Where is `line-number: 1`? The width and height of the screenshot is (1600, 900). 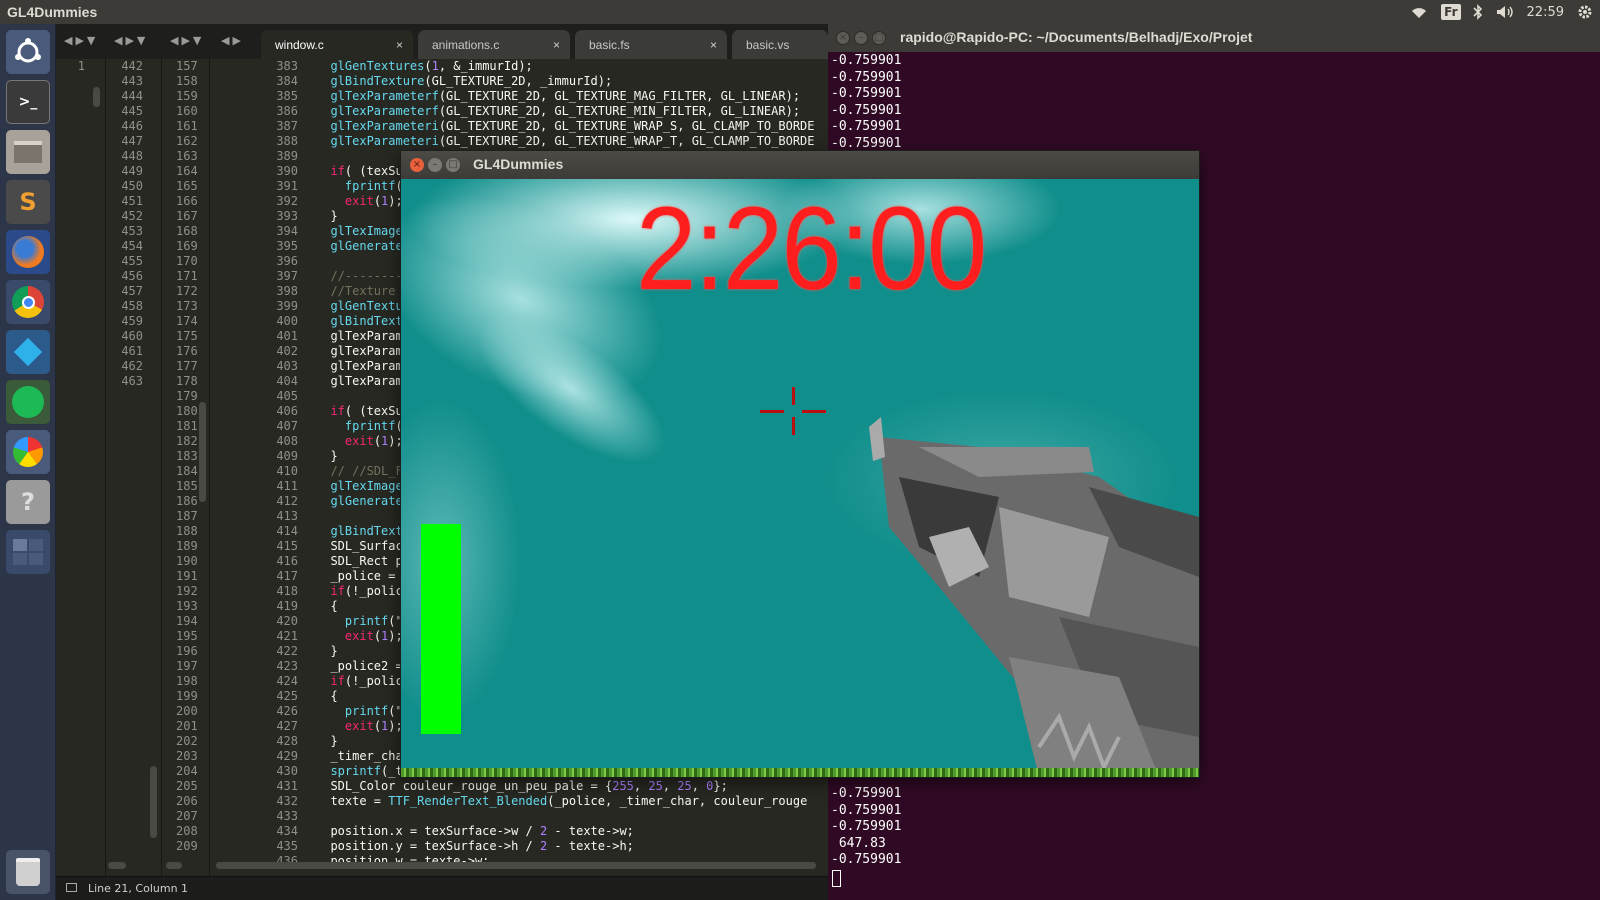
line-number: 1 is located at coordinates (81, 66).